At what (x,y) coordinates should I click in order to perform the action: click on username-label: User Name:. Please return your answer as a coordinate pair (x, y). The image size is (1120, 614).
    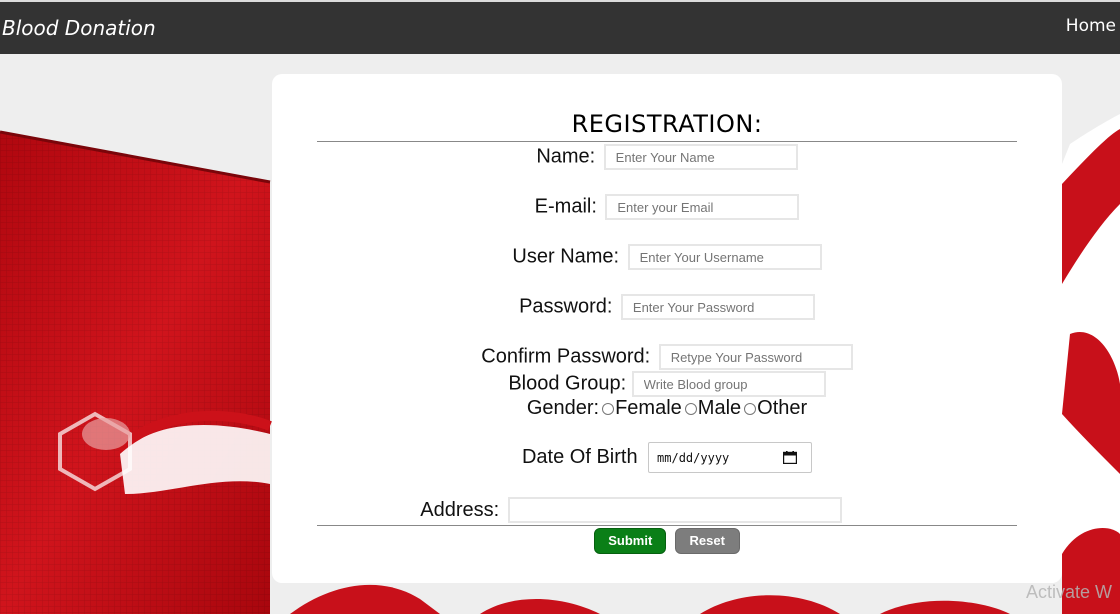
    Looking at the image, I should click on (566, 256).